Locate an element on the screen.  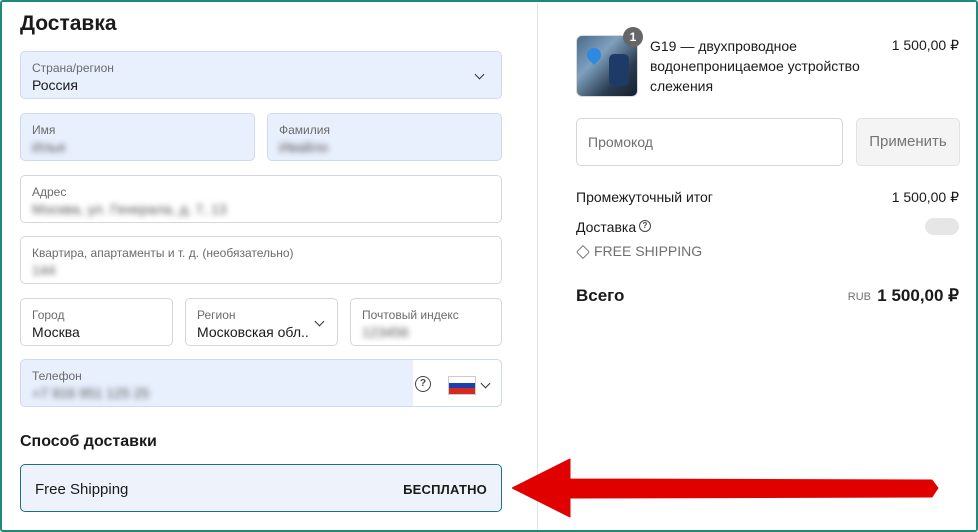
promo-code-input: Промокод is located at coordinates (709, 142).